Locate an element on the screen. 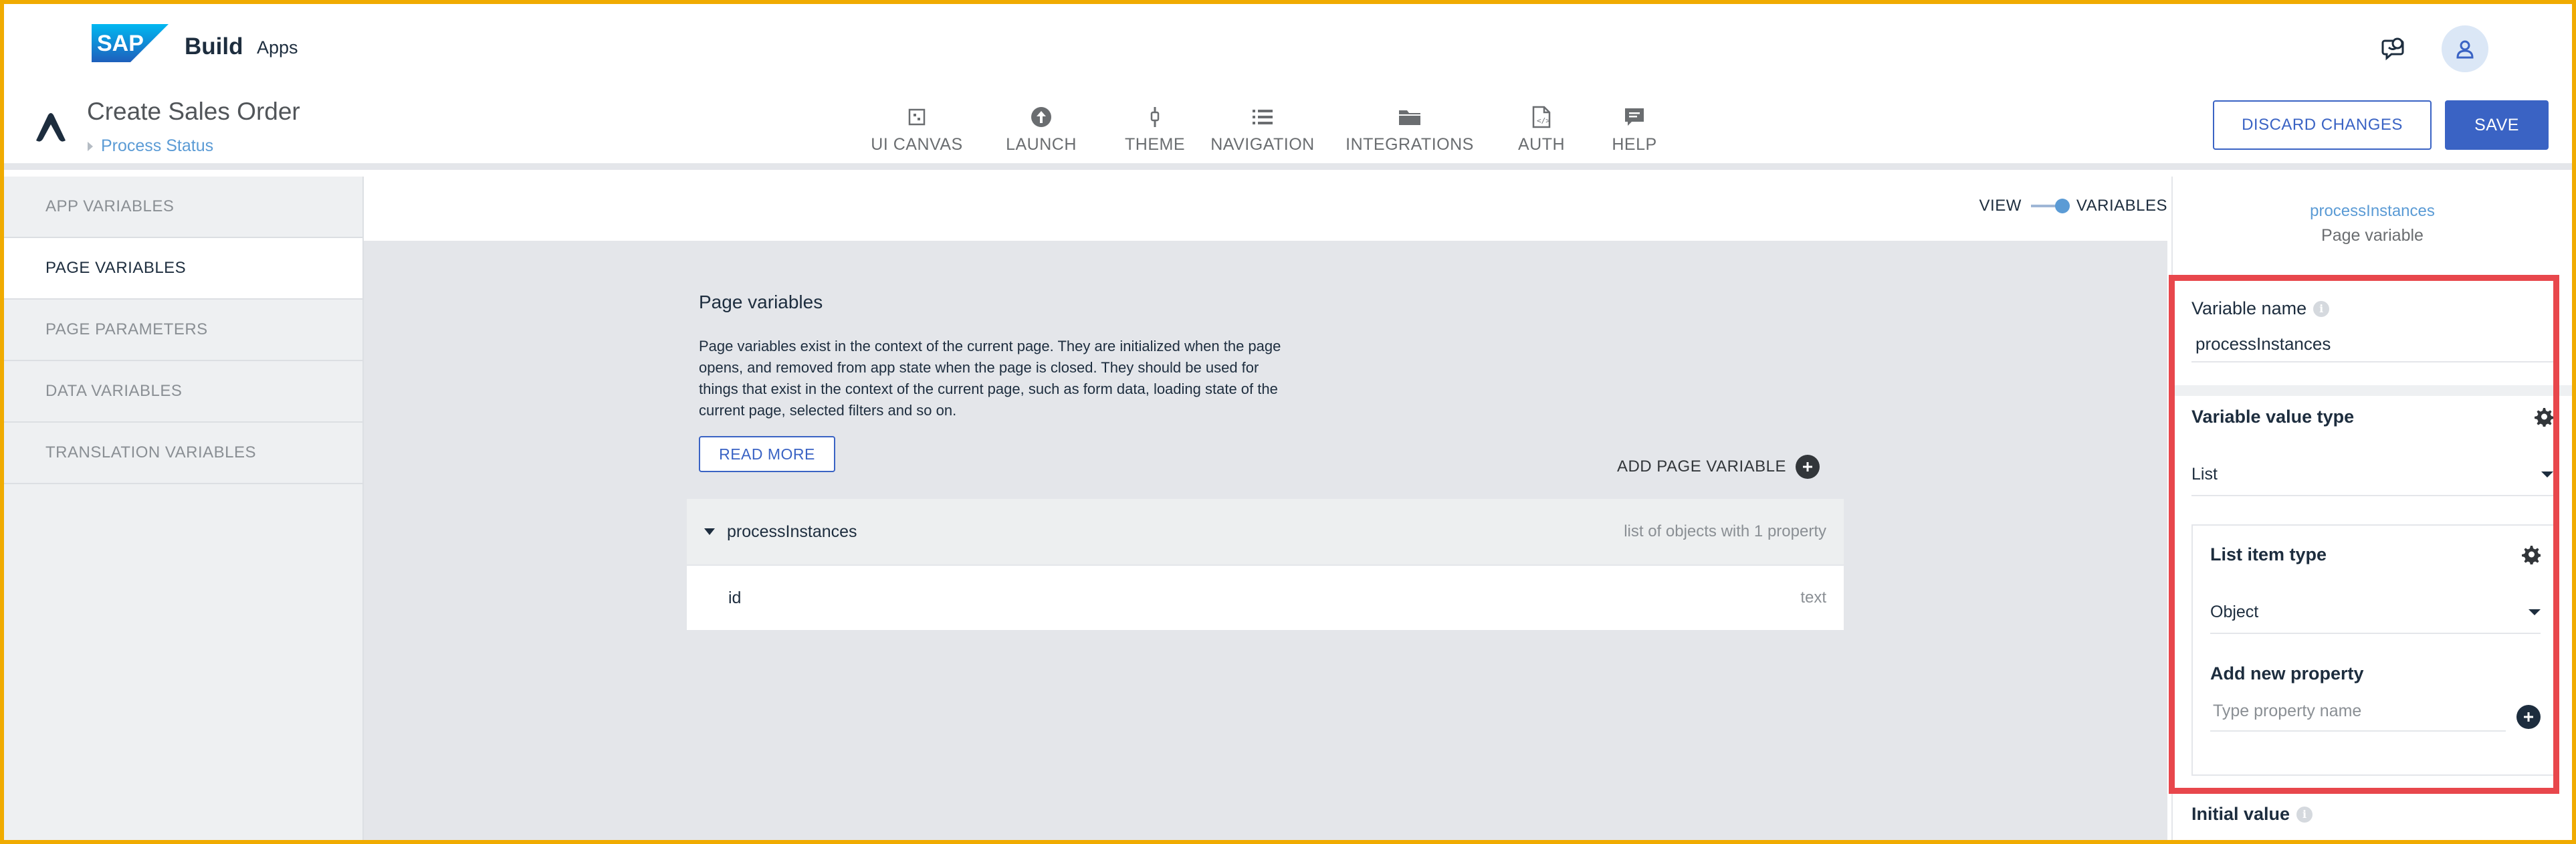 The image size is (2576, 844). panel-variable-name: processInstances is located at coordinates (2372, 211).